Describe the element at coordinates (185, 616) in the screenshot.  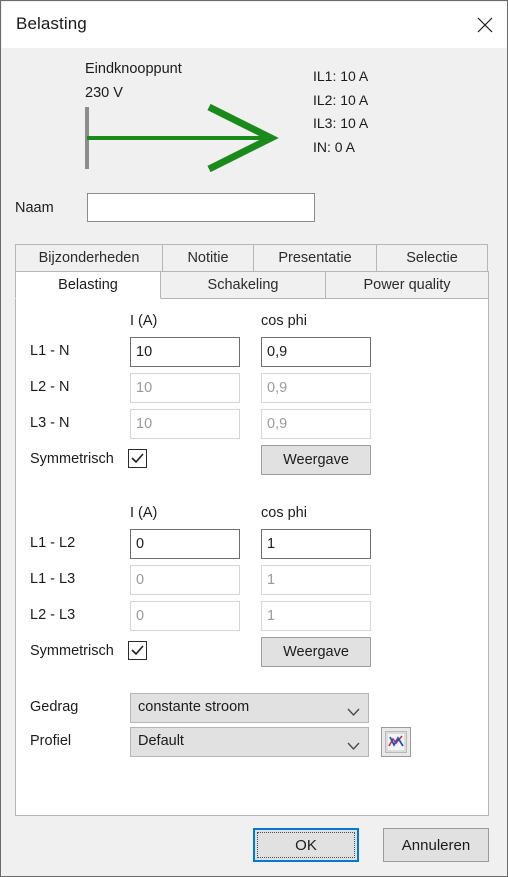
I see `input-current-l2-l3` at that location.